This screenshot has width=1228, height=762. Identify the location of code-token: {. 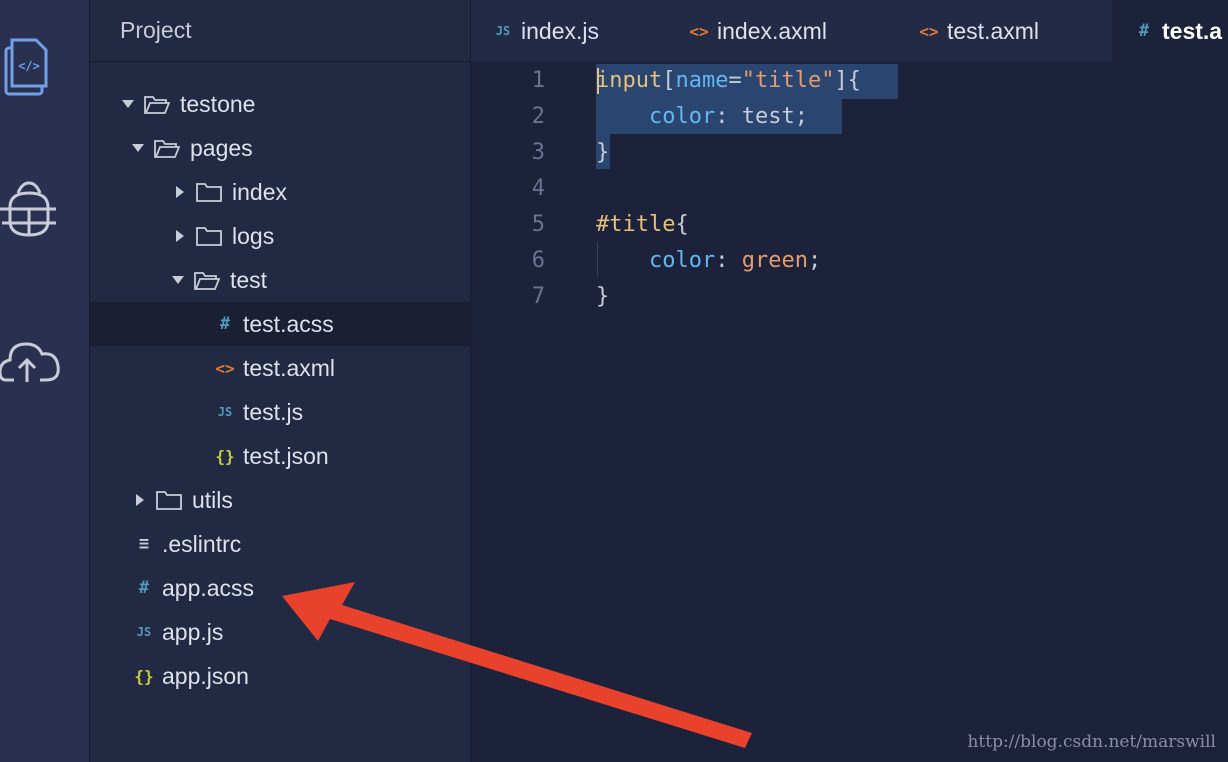
(682, 224).